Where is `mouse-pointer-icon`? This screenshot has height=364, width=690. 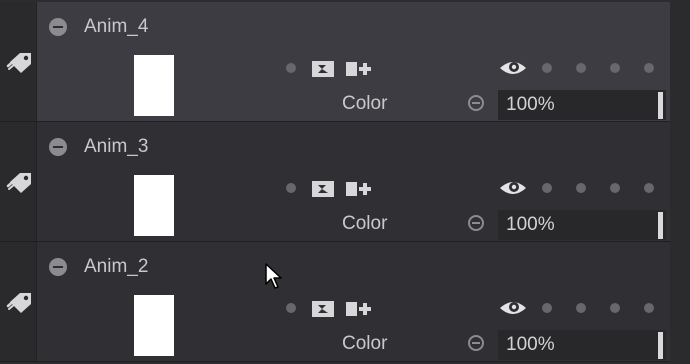
mouse-pointer-icon is located at coordinates (273, 276).